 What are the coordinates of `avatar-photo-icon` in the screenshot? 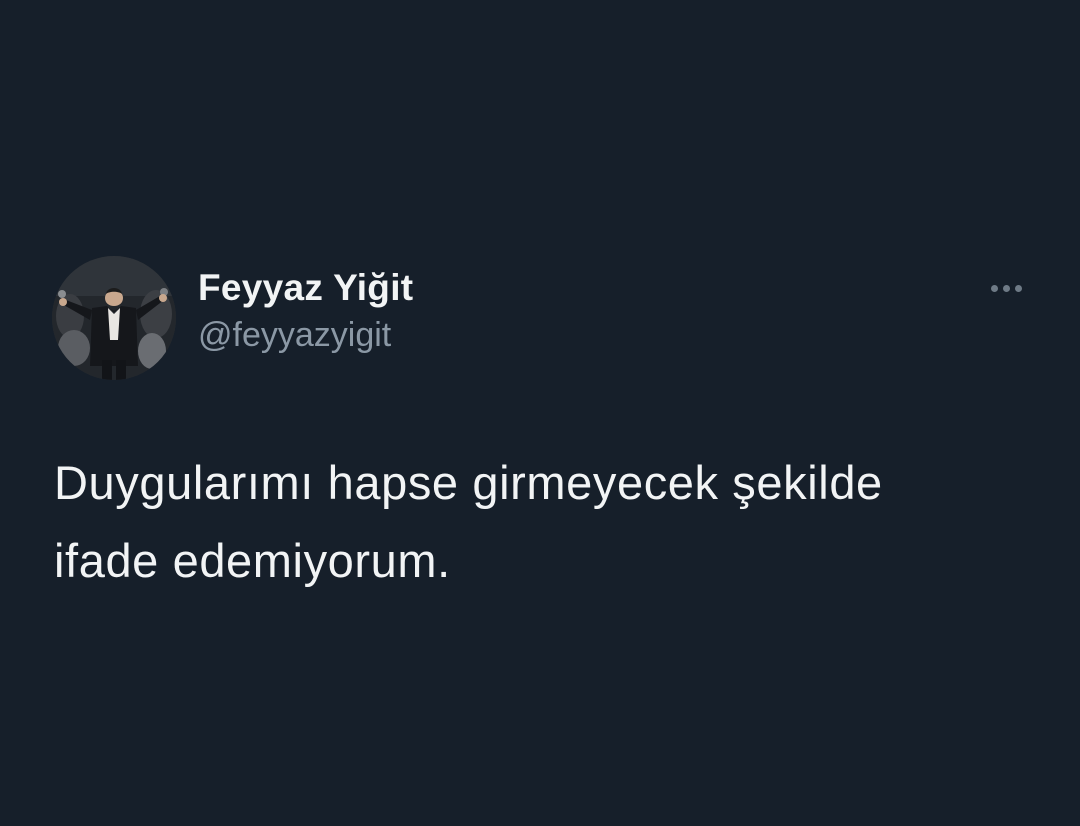 It's located at (114, 318).